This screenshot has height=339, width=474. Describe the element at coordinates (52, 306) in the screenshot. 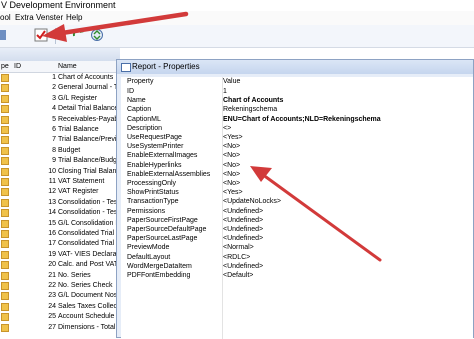

I see `object-id: 24` at that location.